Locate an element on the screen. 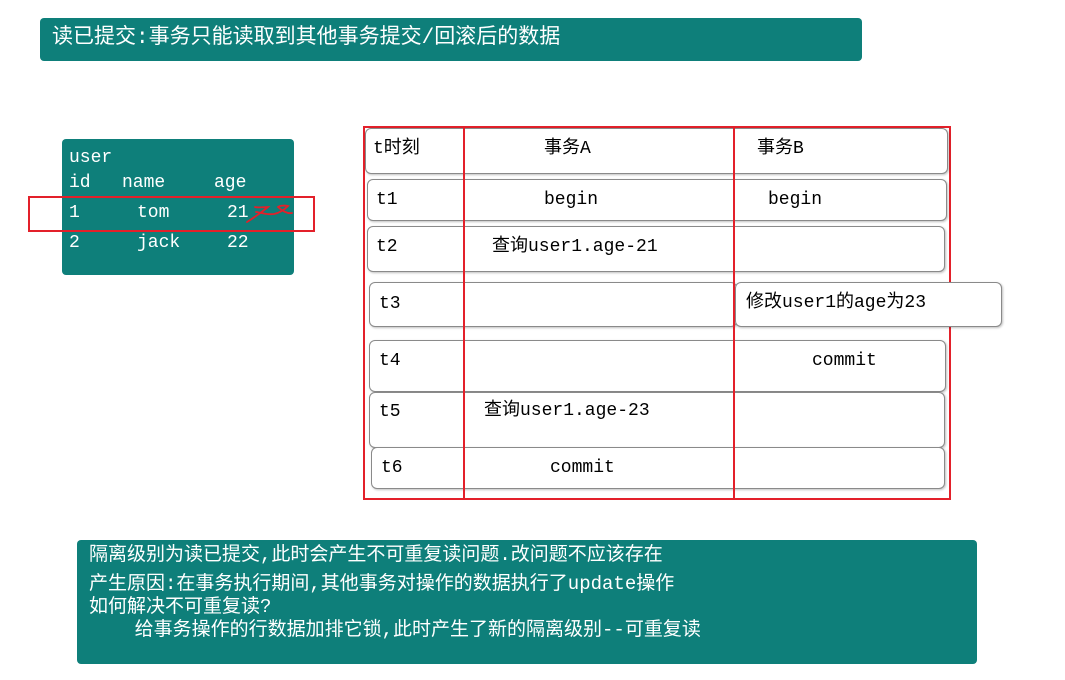 This screenshot has width=1065, height=680. time-t6: t6 is located at coordinates (392, 468).